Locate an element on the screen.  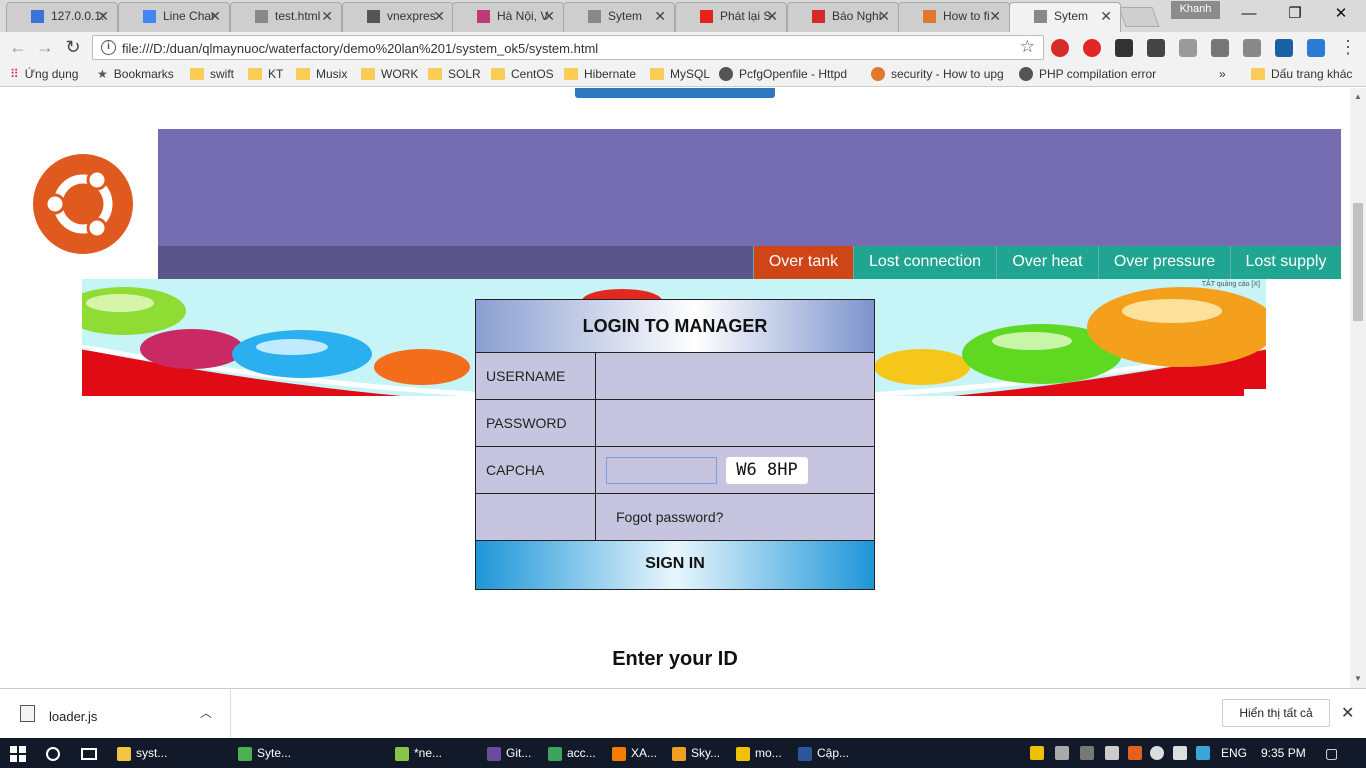
bookmark-item: Hibernate is located at coordinates (600, 74).